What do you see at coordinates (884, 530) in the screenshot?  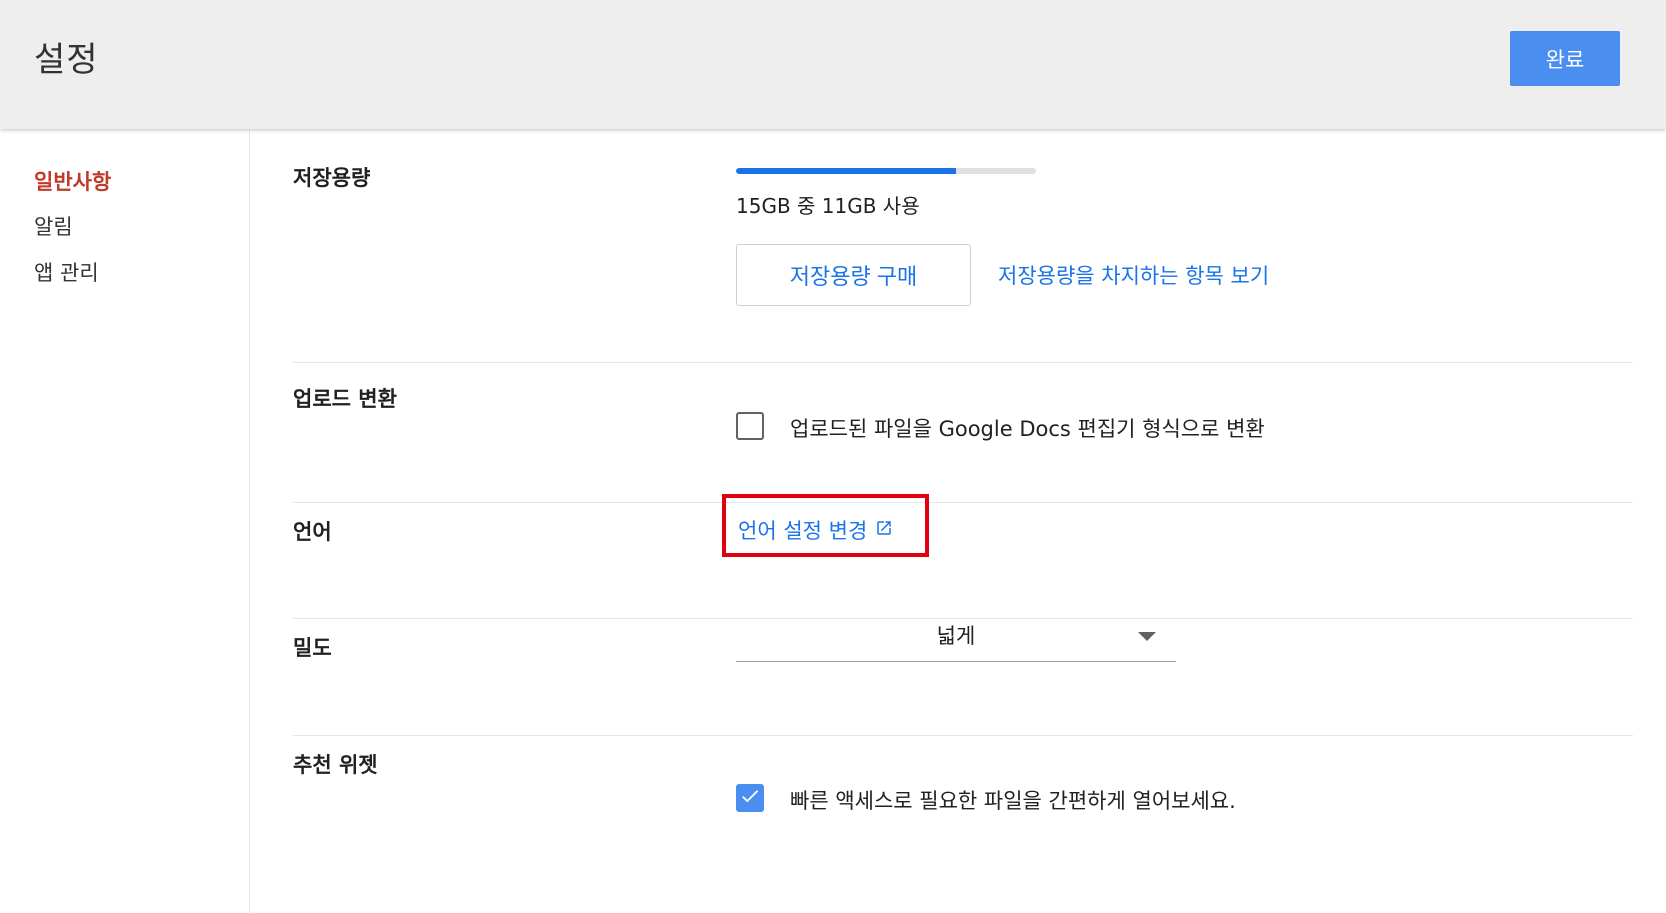 I see `external-link-icon` at bounding box center [884, 530].